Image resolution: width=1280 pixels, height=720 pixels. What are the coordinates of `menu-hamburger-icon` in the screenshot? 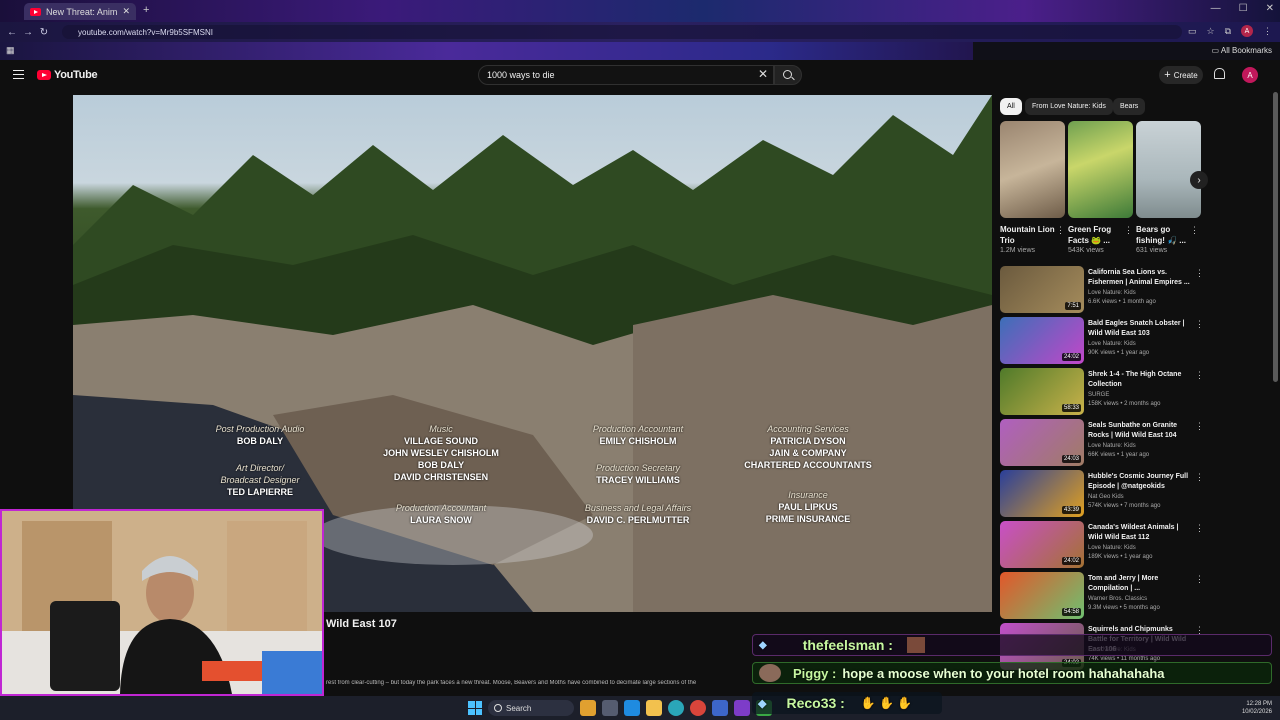 It's located at (18, 74).